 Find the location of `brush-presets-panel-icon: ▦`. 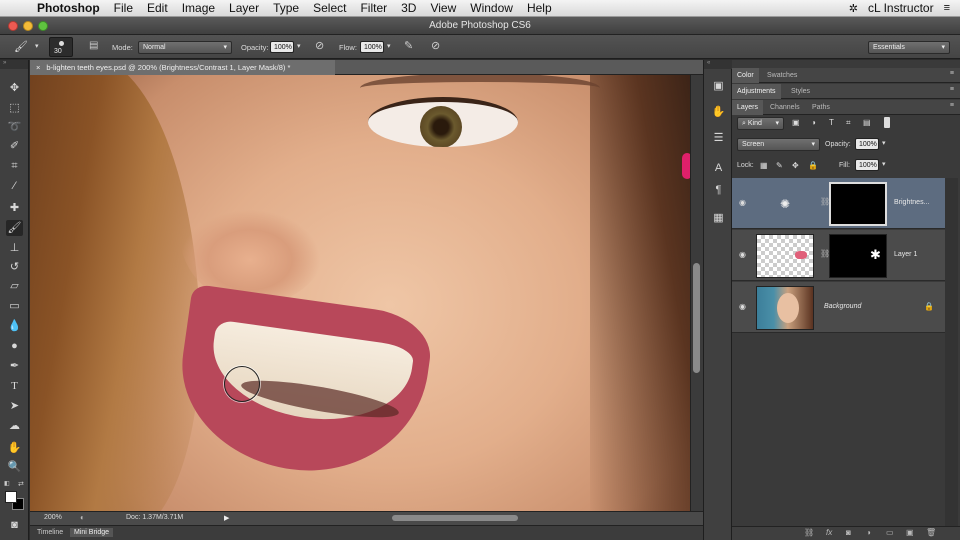

brush-presets-panel-icon: ▦ is located at coordinates (718, 218).